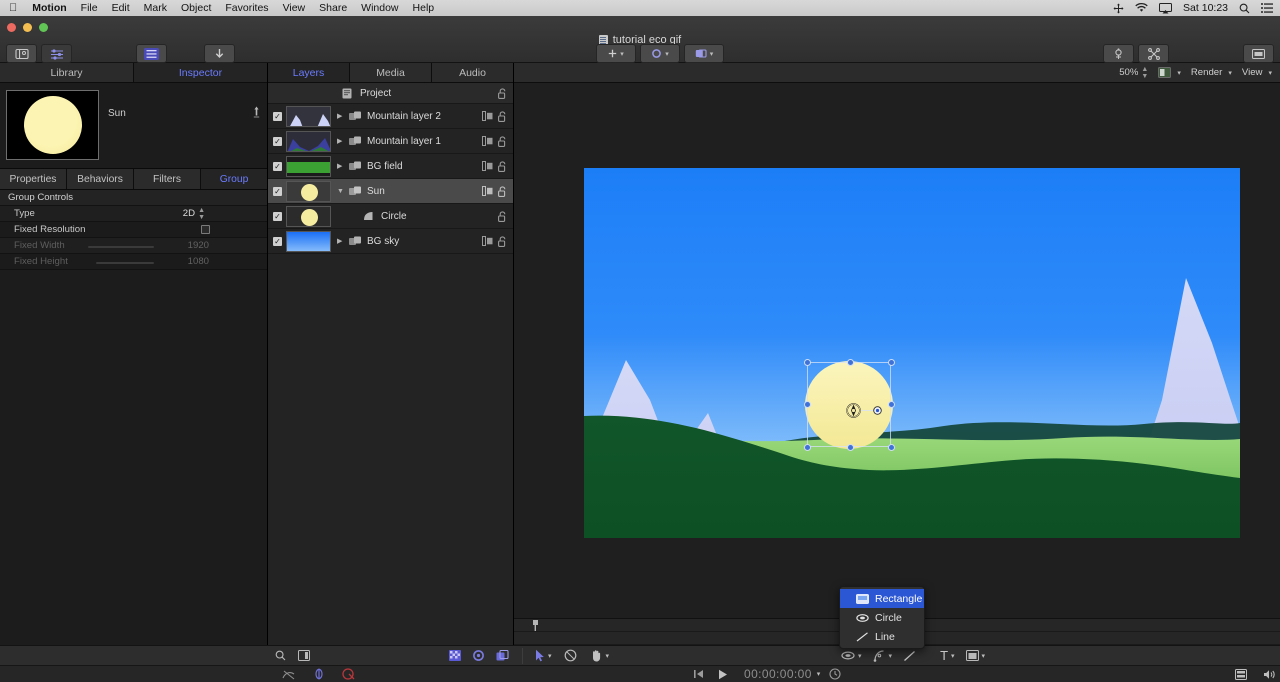 The image size is (1280, 682). What do you see at coordinates (660, 73) in the screenshot?
I see `behaviors-button: ▾ Behaviors` at bounding box center [660, 73].